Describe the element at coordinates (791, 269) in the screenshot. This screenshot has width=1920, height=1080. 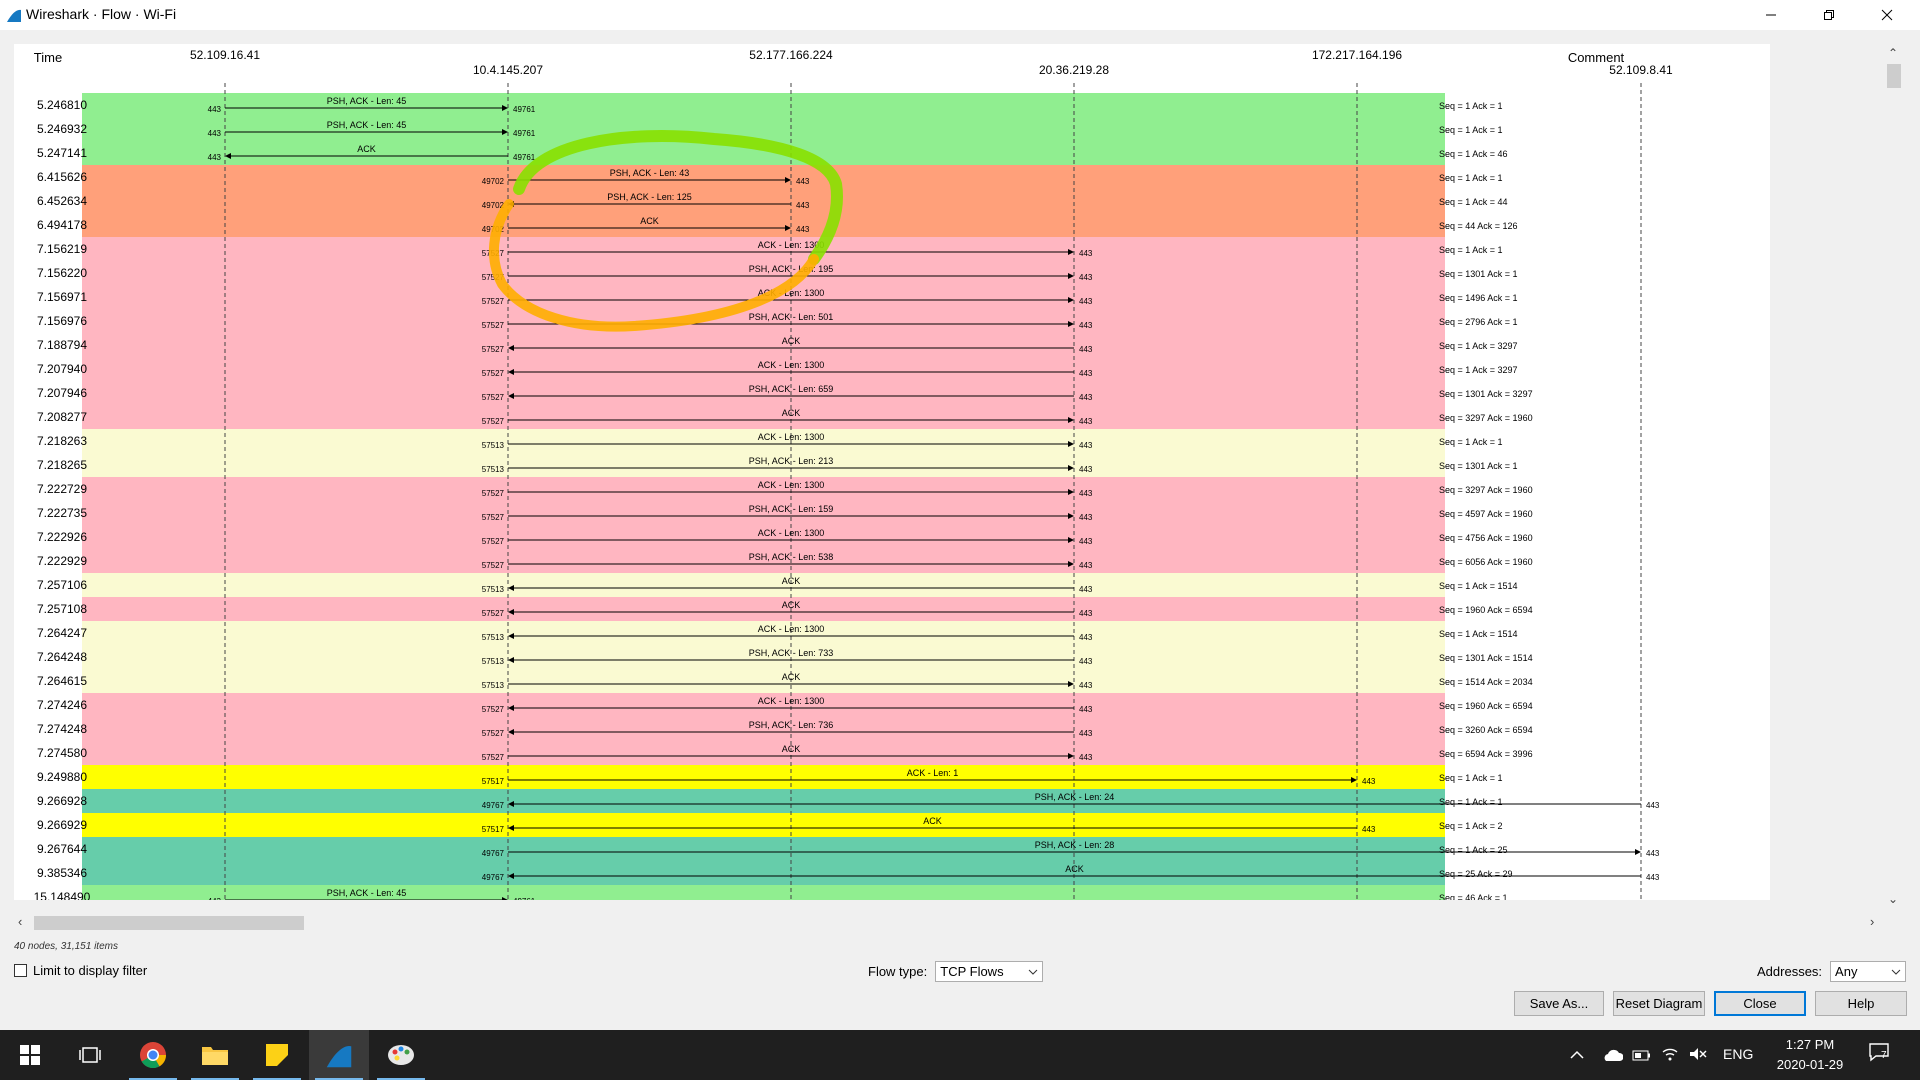
I see `flow-label: PSH, ACK - Len: 195` at that location.